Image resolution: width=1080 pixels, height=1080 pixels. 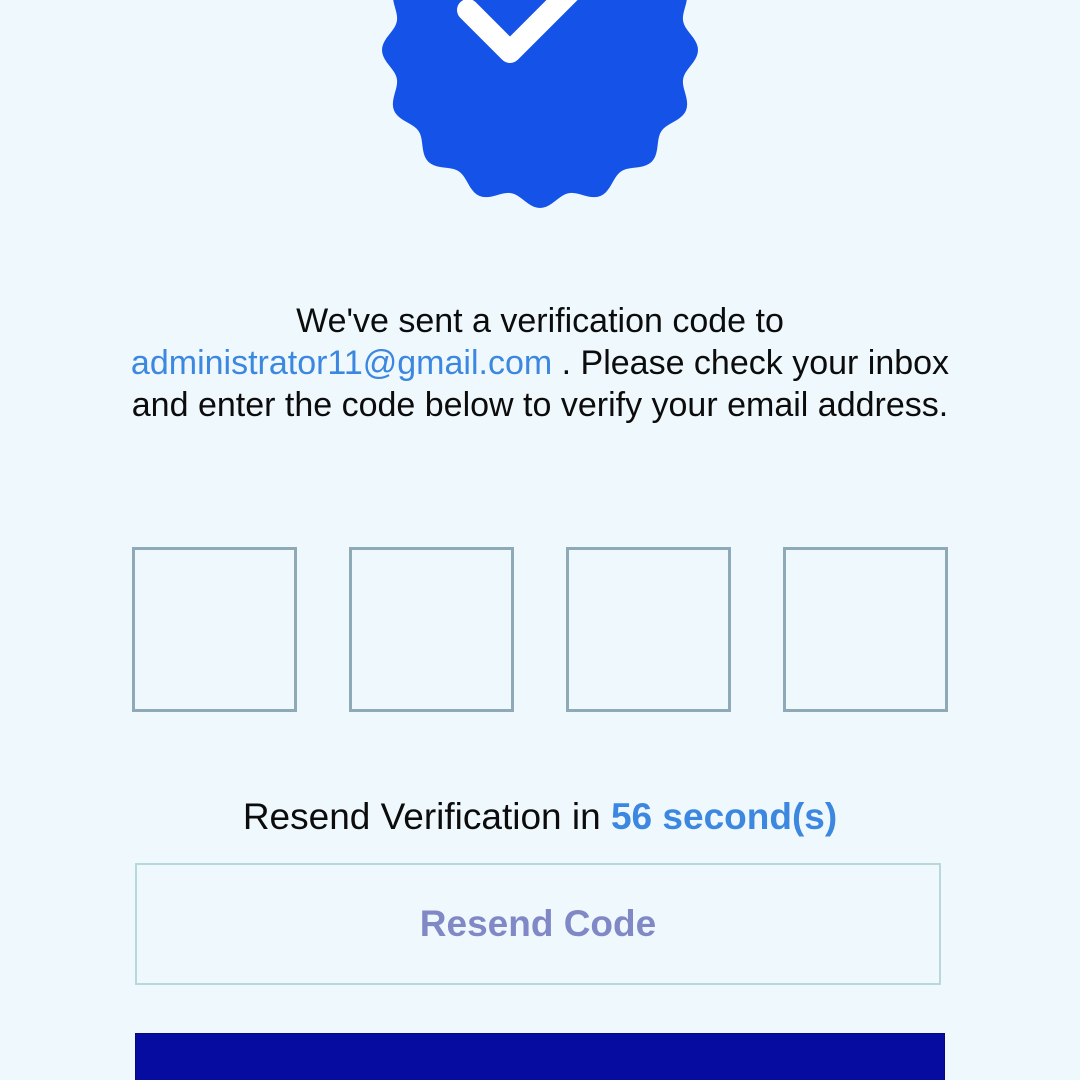 I want to click on resend-countdown: 56 second(s), so click(x=724, y=816).